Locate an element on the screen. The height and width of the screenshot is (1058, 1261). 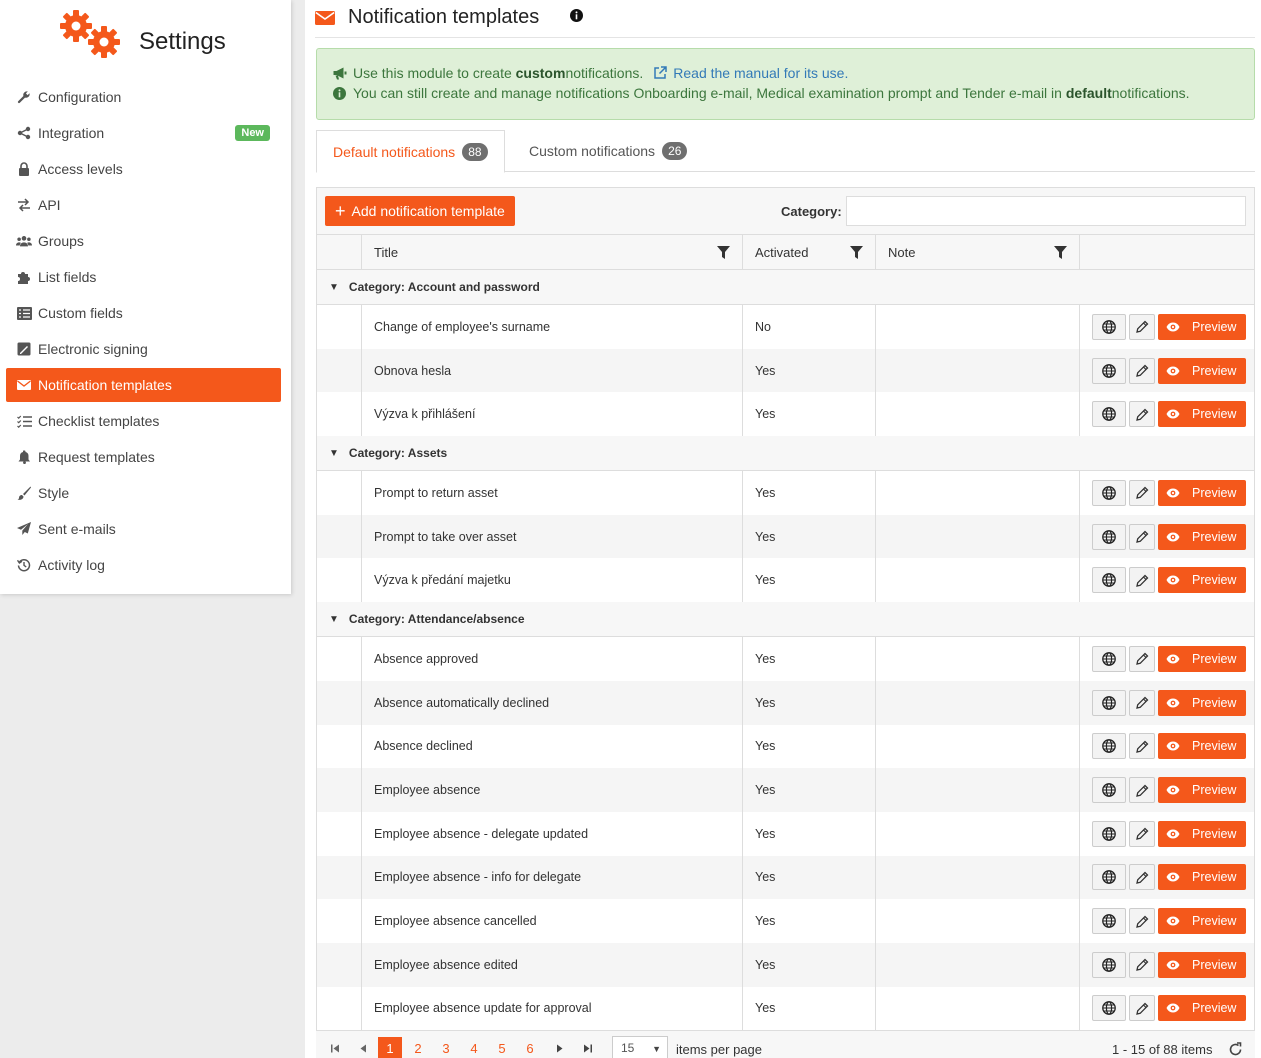
pager-summary: 1 - 15 of 88 items is located at coordinates (1162, 1049).